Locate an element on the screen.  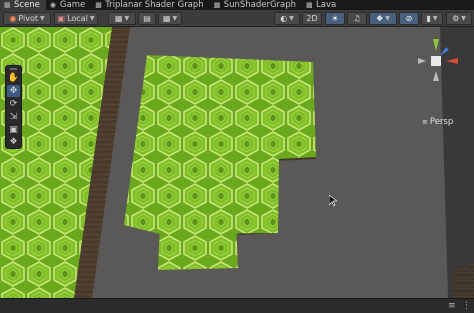
scene-visibility-toggle: ⊘ is located at coordinates (409, 18).